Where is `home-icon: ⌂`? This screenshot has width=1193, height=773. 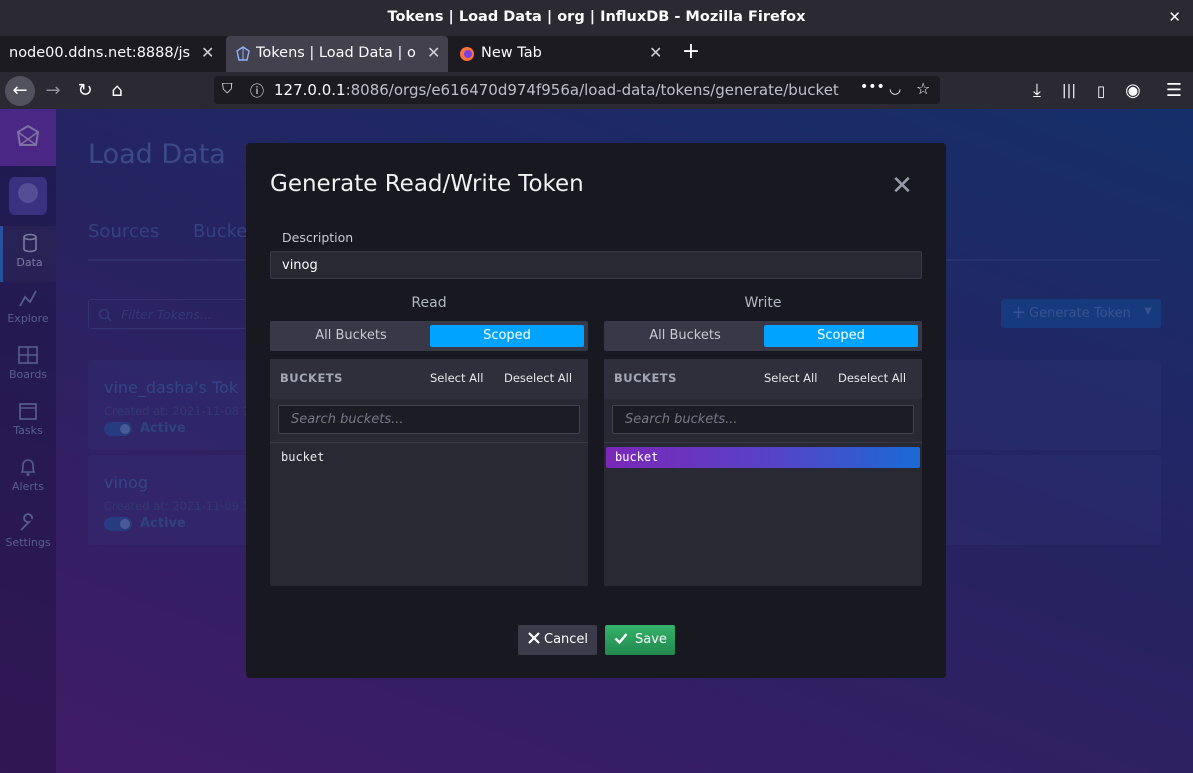
home-icon: ⌂ is located at coordinates (117, 91).